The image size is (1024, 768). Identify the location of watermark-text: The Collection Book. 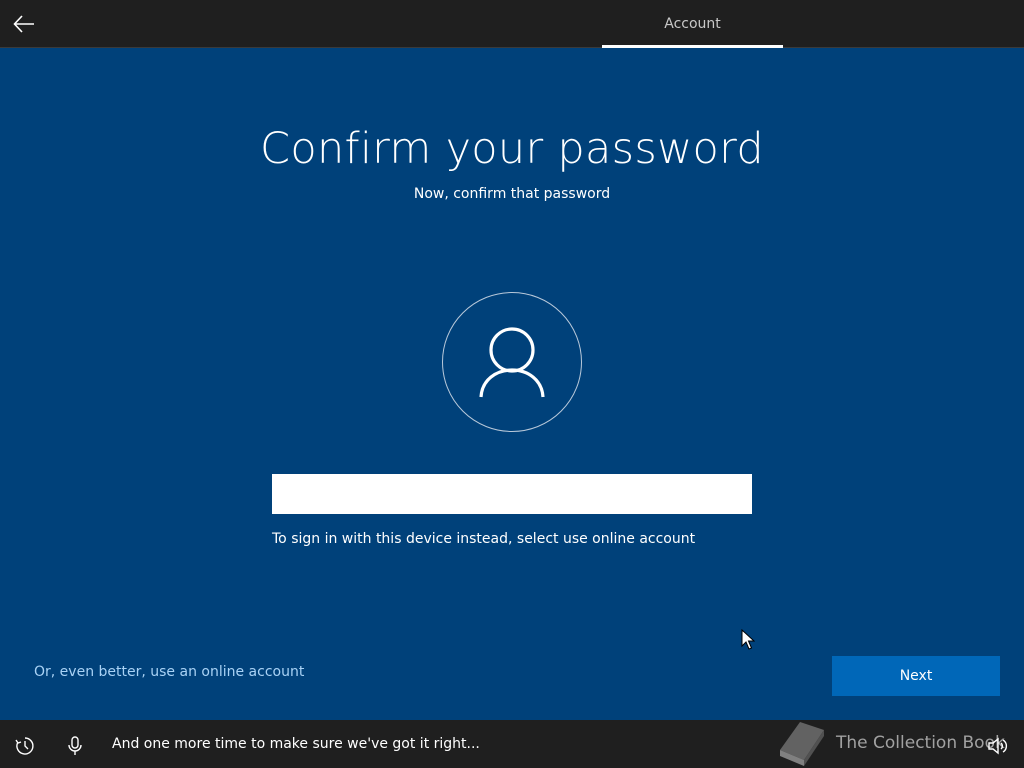
(920, 743).